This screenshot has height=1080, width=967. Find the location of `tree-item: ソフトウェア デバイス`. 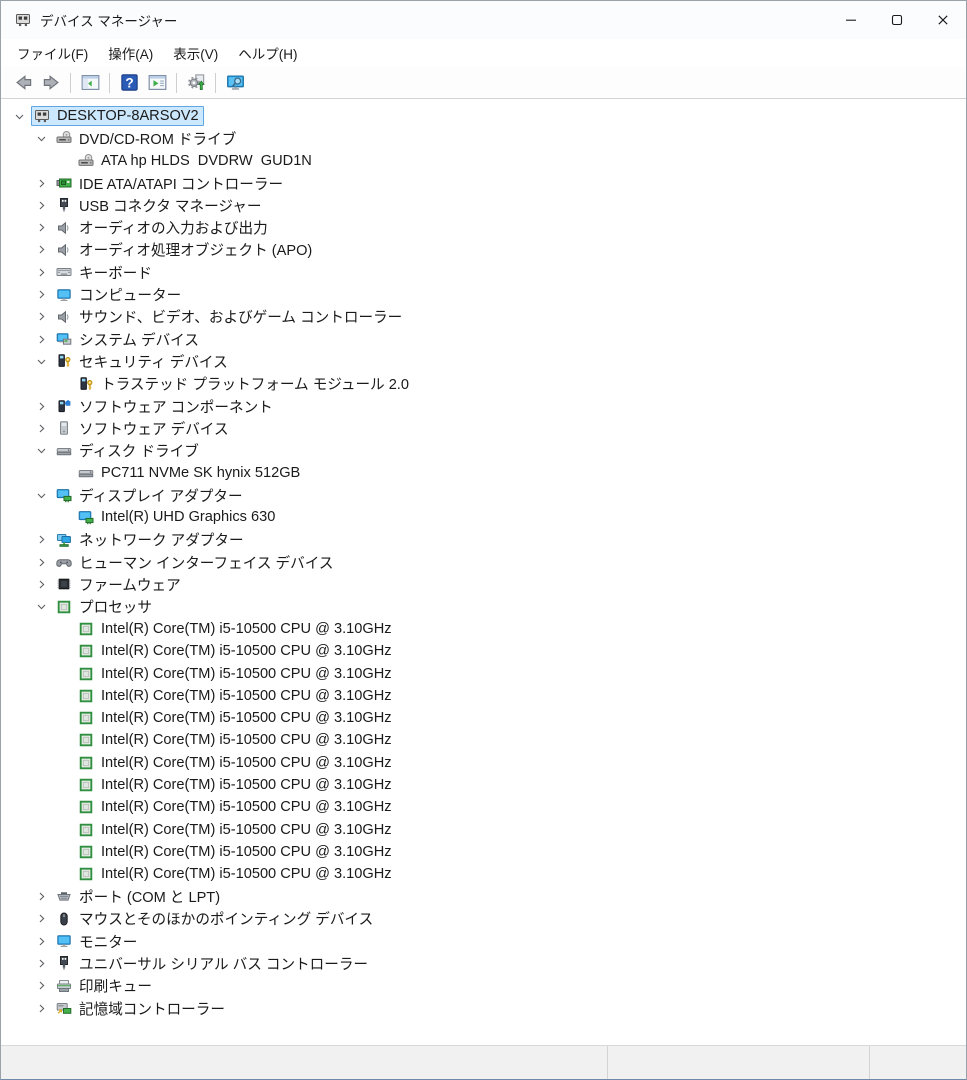

tree-item: ソフトウェア デバイス is located at coordinates (483, 428).